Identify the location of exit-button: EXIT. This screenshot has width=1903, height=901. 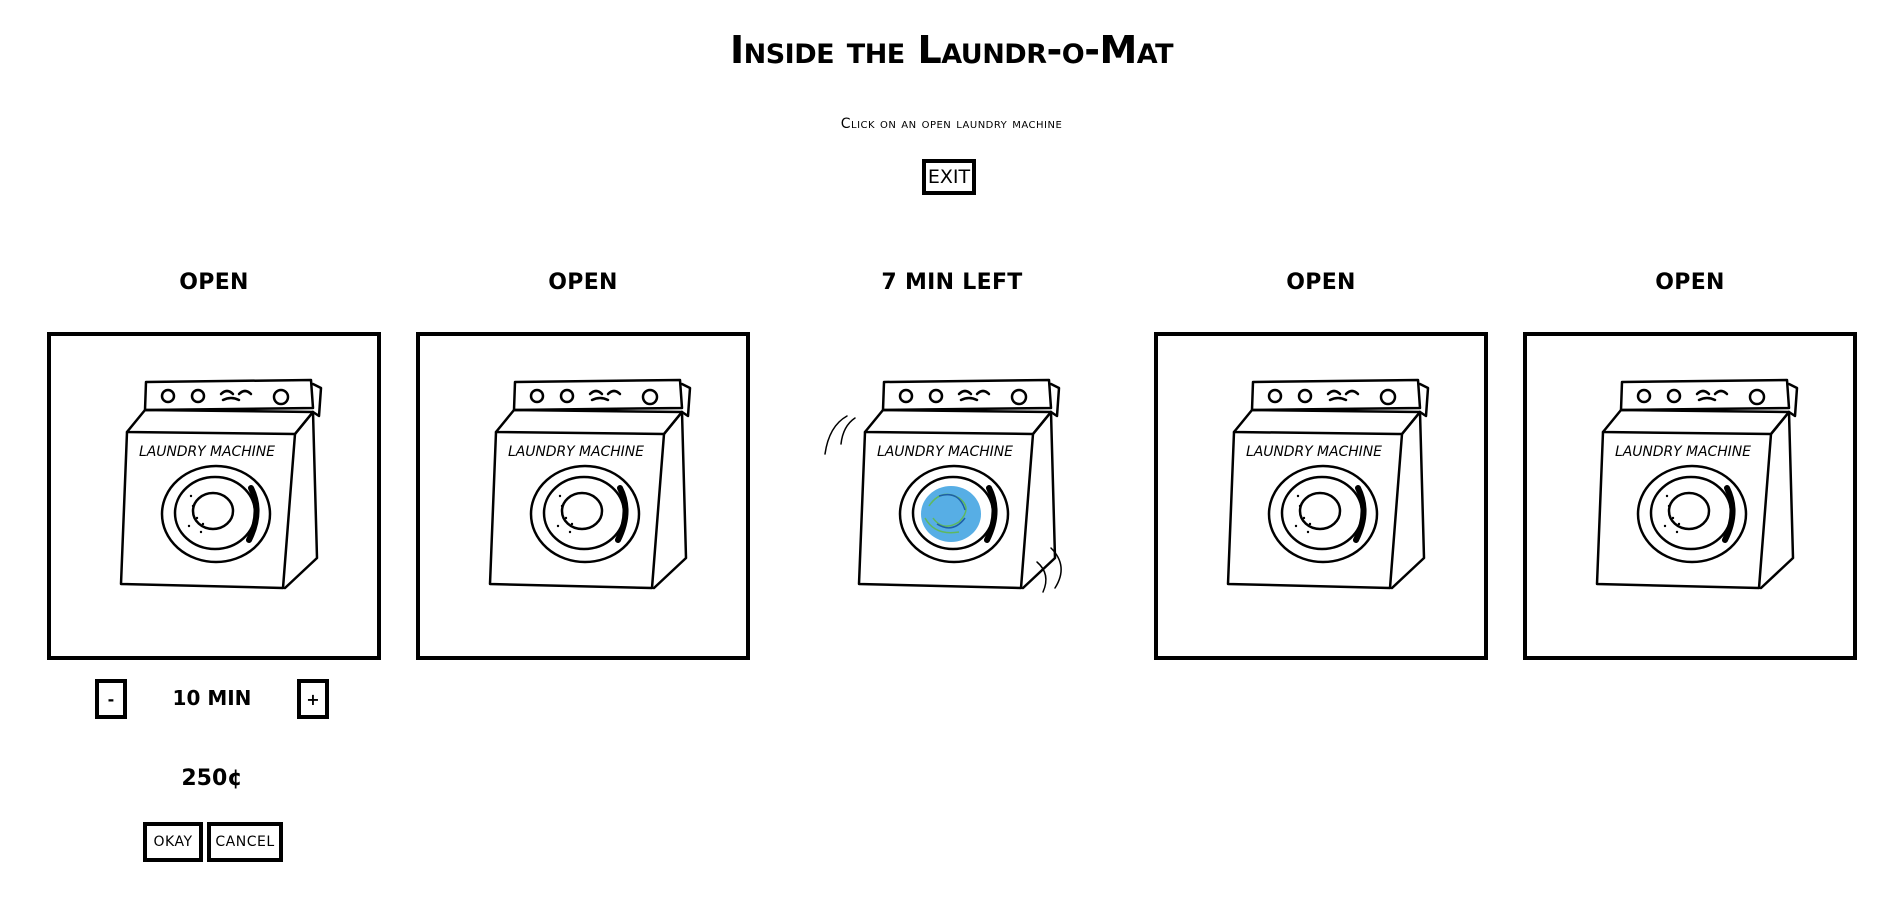
(949, 177).